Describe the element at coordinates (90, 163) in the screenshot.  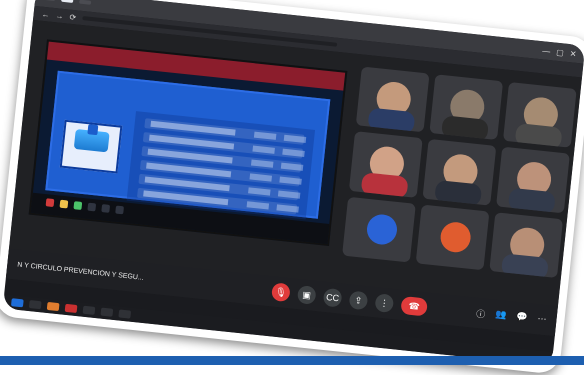
I see `logo-text` at that location.